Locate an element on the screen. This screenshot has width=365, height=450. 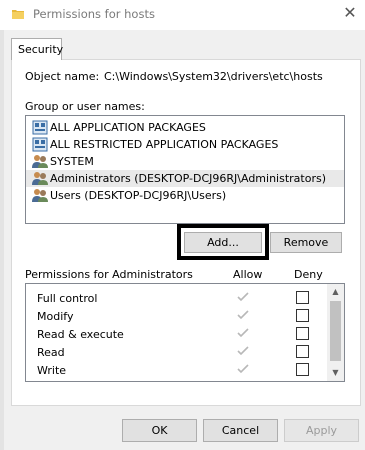
permission-row: Read & execute is located at coordinates (176, 333).